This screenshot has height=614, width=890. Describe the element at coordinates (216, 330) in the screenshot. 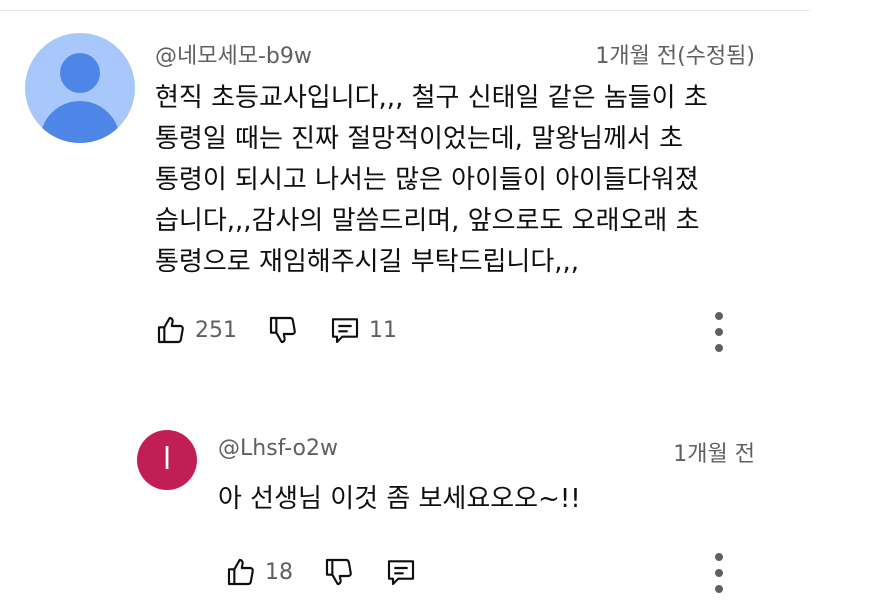

I see `like-count: 251` at that location.